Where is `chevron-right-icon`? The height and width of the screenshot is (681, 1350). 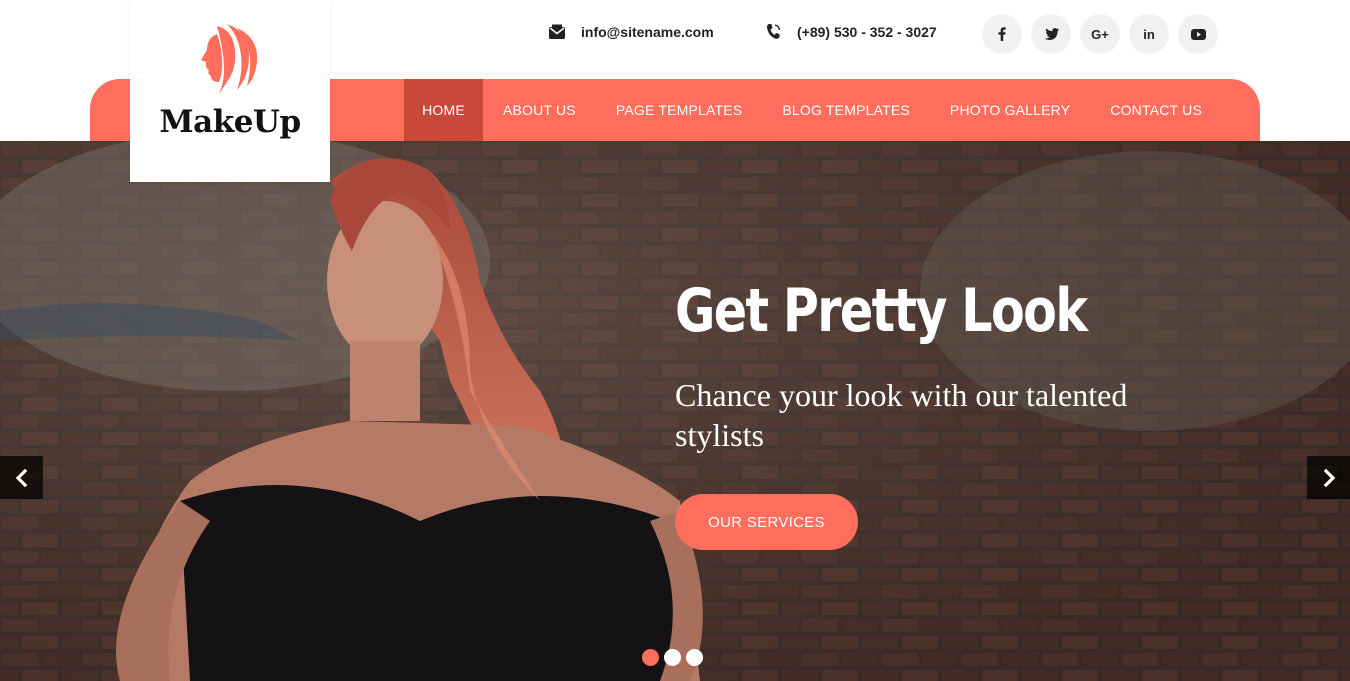 chevron-right-icon is located at coordinates (1329, 477).